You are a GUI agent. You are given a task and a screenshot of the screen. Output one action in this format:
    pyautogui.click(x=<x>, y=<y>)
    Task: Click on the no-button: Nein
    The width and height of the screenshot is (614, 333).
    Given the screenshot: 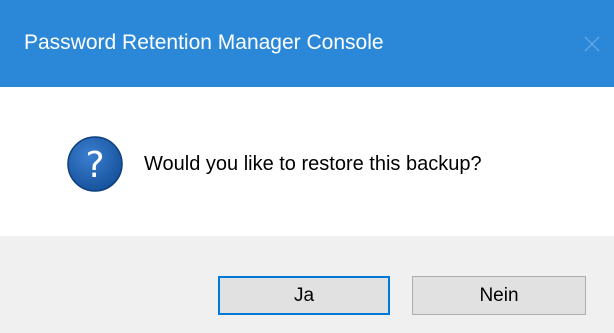 What is the action you would take?
    pyautogui.click(x=499, y=295)
    